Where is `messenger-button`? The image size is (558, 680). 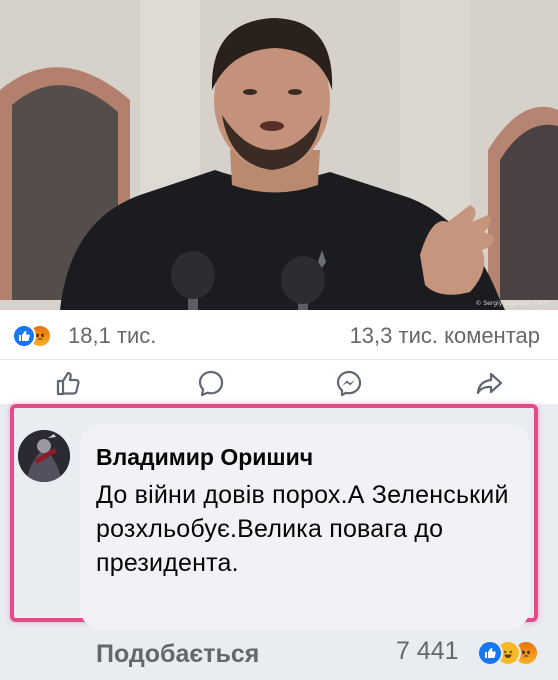 messenger-button is located at coordinates (349, 383).